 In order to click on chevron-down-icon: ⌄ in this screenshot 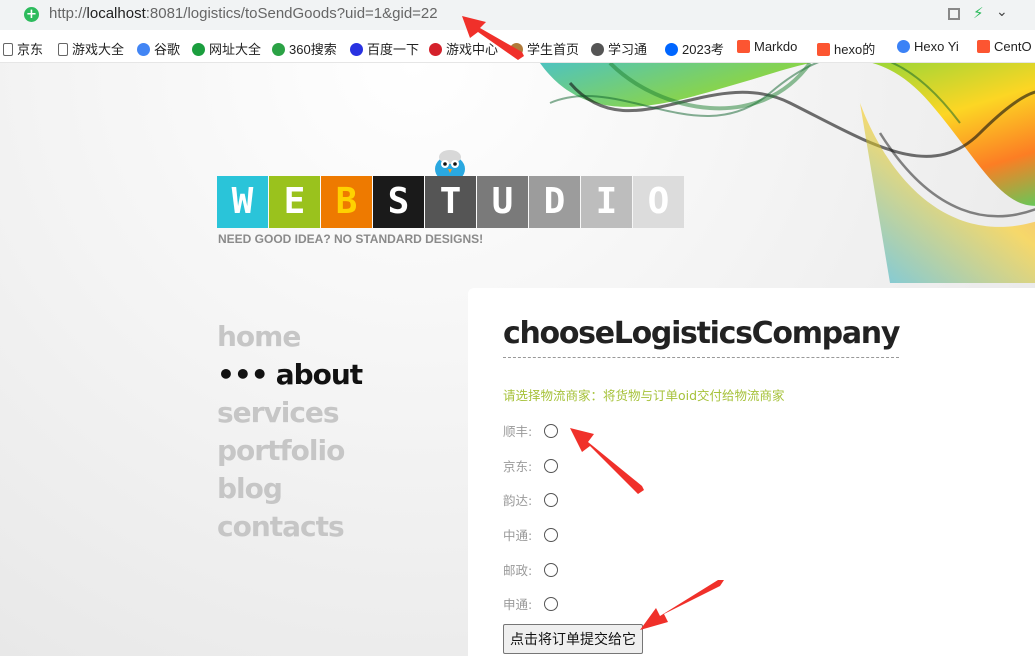, I will do `click(1002, 12)`.